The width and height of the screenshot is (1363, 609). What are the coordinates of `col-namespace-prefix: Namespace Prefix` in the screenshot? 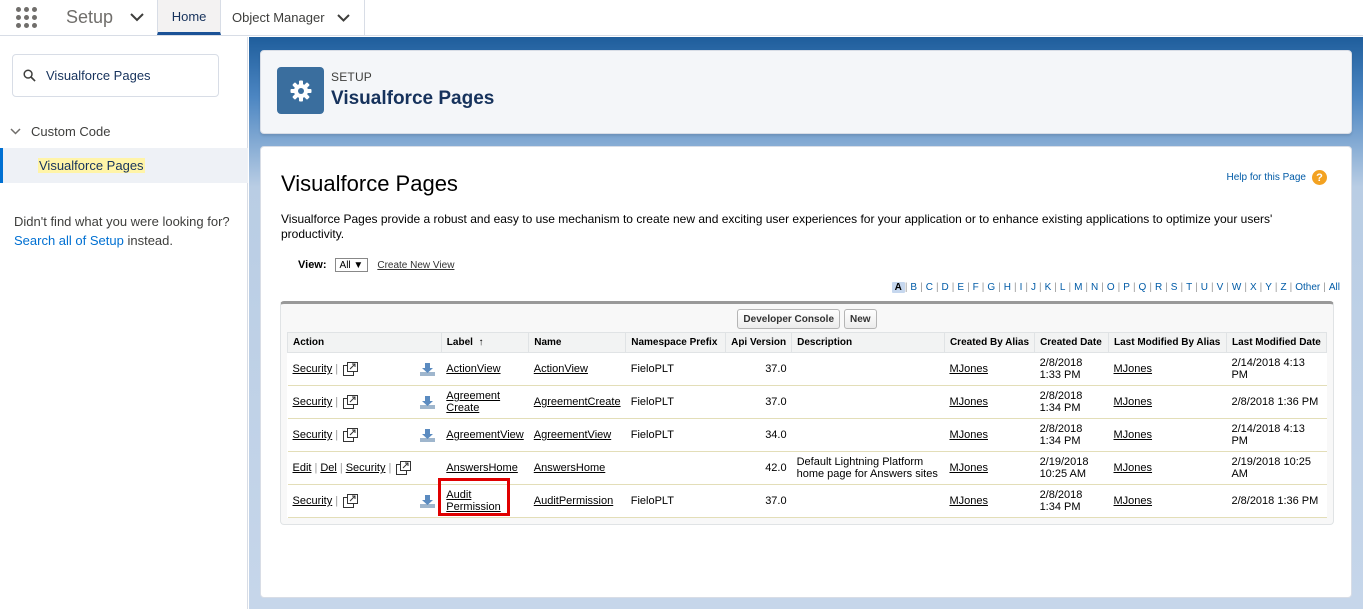 It's located at (676, 342).